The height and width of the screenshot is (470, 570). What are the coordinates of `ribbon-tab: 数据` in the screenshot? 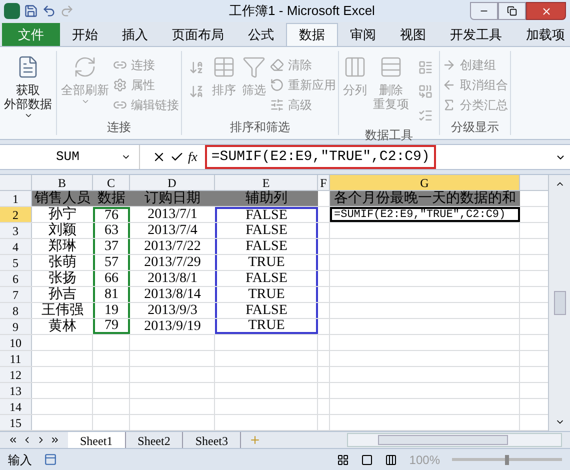 It's located at (312, 34).